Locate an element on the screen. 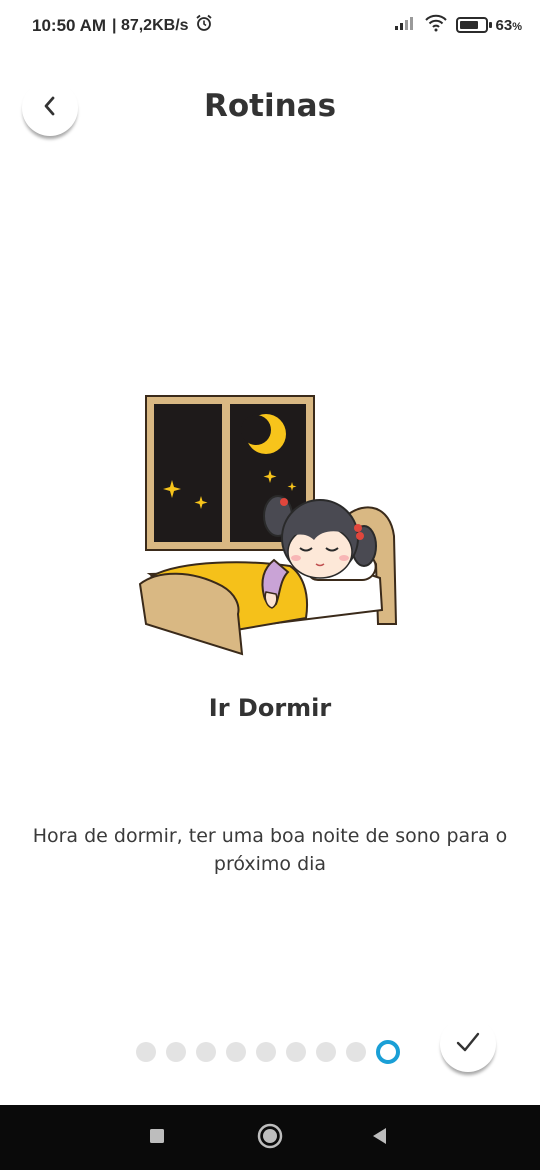 The image size is (540, 1170). status-left: 10:50 AM | 87,2KB/s is located at coordinates (122, 25).